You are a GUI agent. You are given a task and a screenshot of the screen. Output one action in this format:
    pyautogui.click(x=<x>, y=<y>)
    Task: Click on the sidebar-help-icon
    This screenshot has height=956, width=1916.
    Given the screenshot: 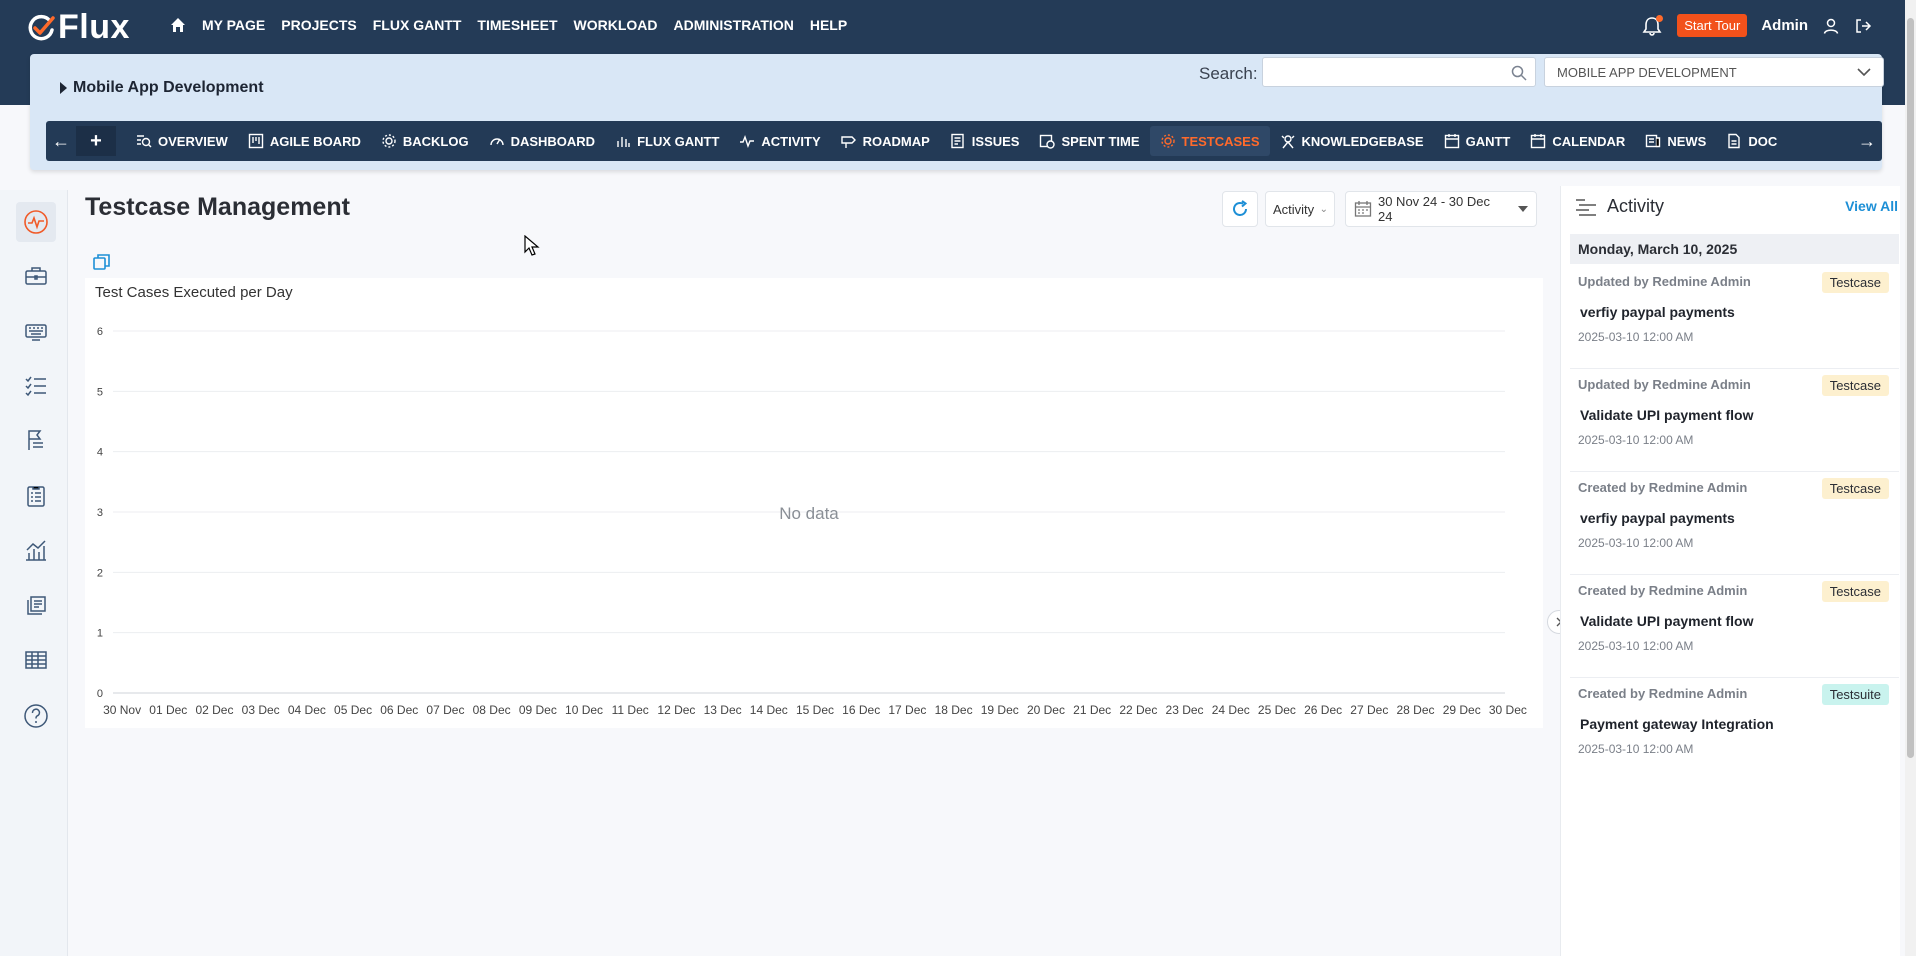 What is the action you would take?
    pyautogui.click(x=36, y=716)
    